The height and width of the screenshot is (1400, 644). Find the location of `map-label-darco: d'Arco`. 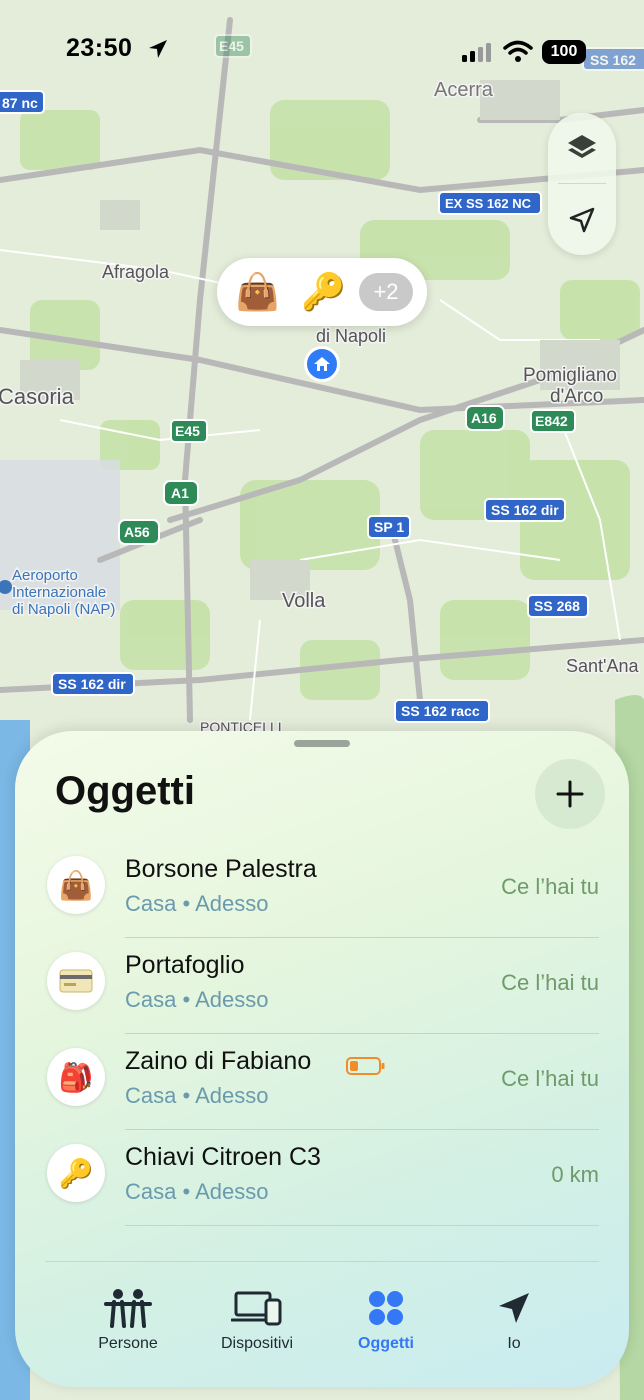

map-label-darco: d'Arco is located at coordinates (576, 396).